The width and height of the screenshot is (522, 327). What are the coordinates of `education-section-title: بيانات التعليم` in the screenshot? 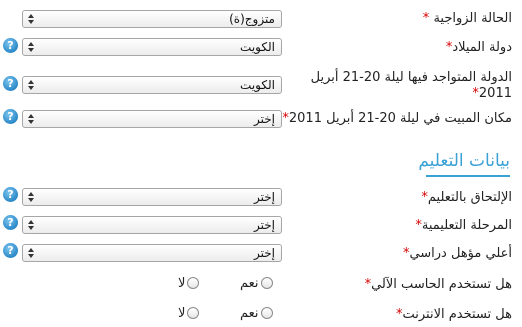 It's located at (464, 161).